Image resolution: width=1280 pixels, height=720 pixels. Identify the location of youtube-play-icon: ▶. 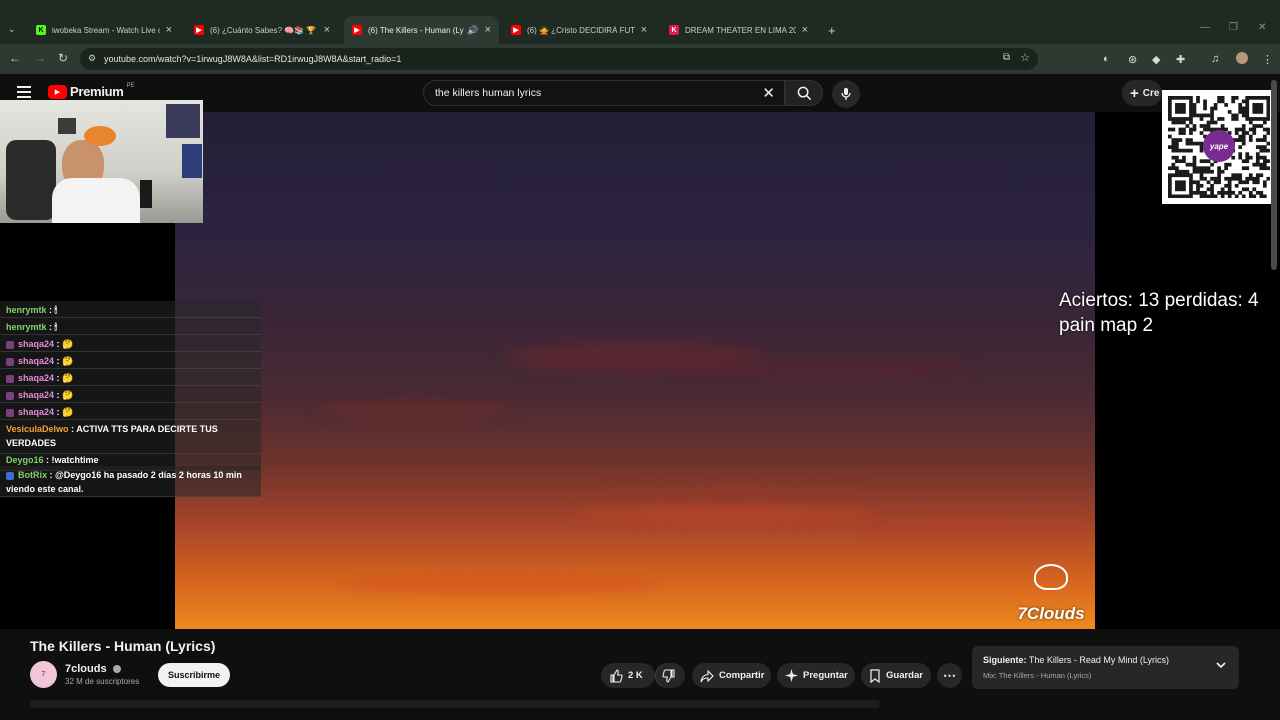
(57, 91).